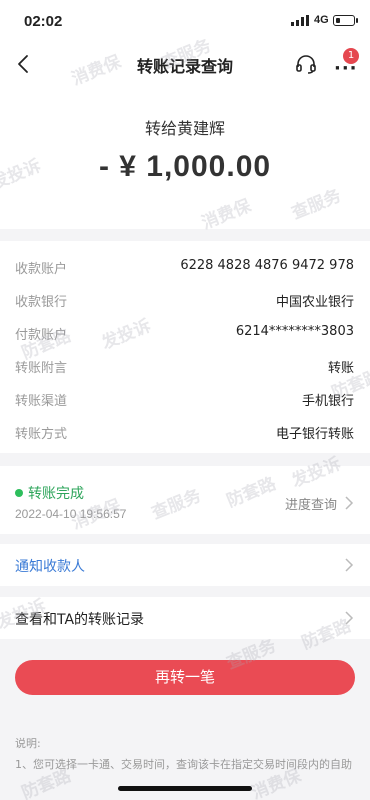 The height and width of the screenshot is (800, 370). What do you see at coordinates (185, 331) in the screenshot?
I see `detail-row-payer-account: 付款账户 6214********3803` at bounding box center [185, 331].